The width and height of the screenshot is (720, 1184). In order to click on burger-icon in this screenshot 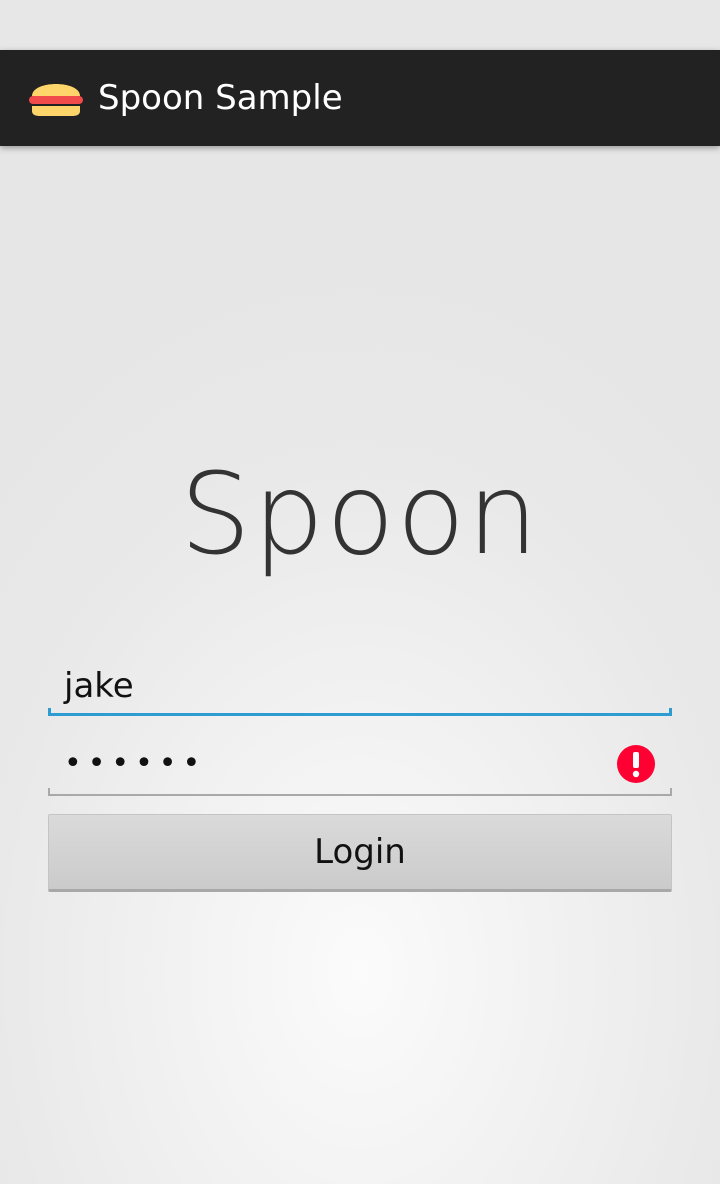, I will do `click(56, 100)`.